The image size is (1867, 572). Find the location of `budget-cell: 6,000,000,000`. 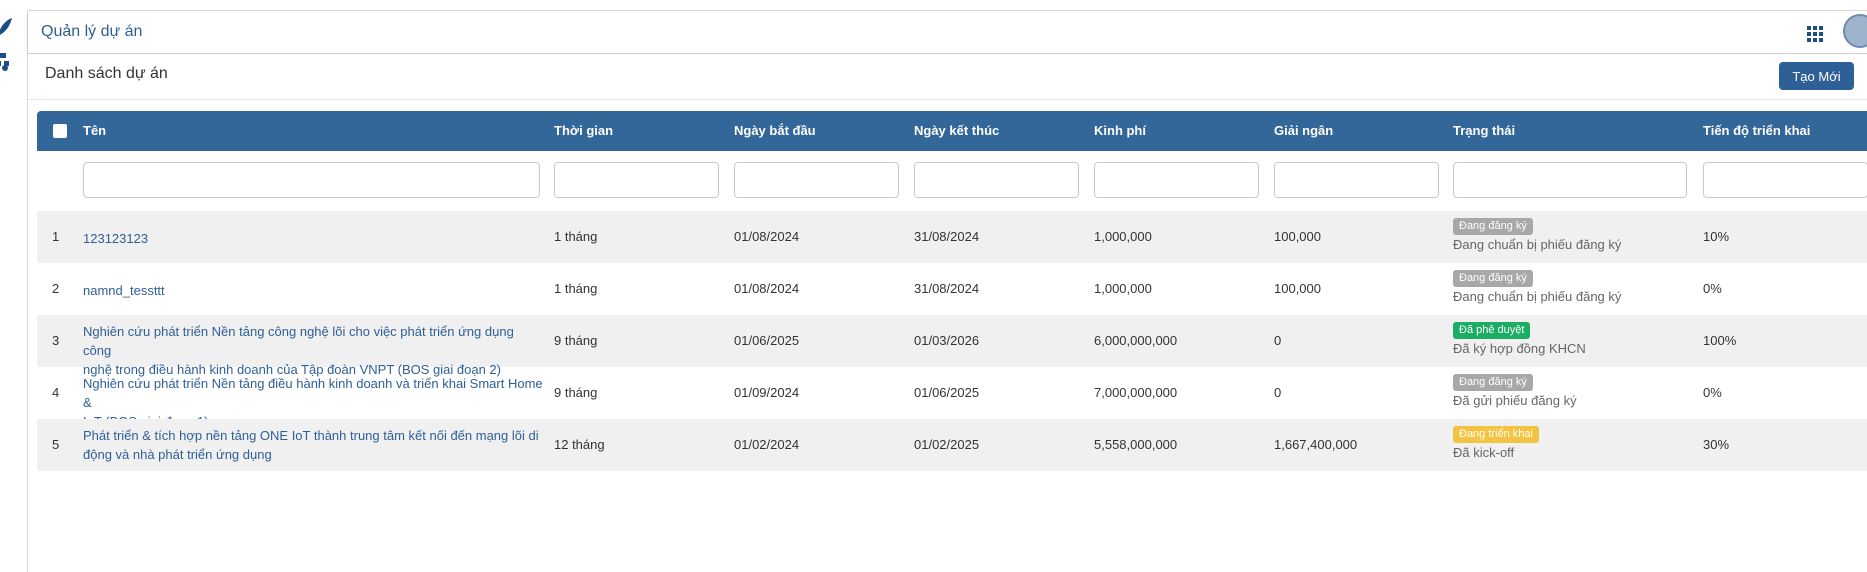

budget-cell: 6,000,000,000 is located at coordinates (1136, 340).